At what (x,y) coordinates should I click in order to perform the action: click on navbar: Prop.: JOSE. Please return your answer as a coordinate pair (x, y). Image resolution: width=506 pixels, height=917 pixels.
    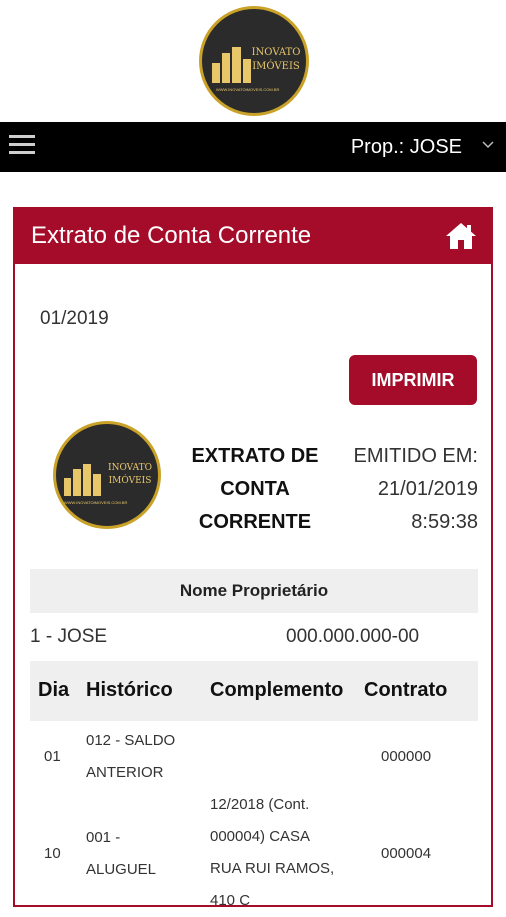
    Looking at the image, I should click on (253, 147).